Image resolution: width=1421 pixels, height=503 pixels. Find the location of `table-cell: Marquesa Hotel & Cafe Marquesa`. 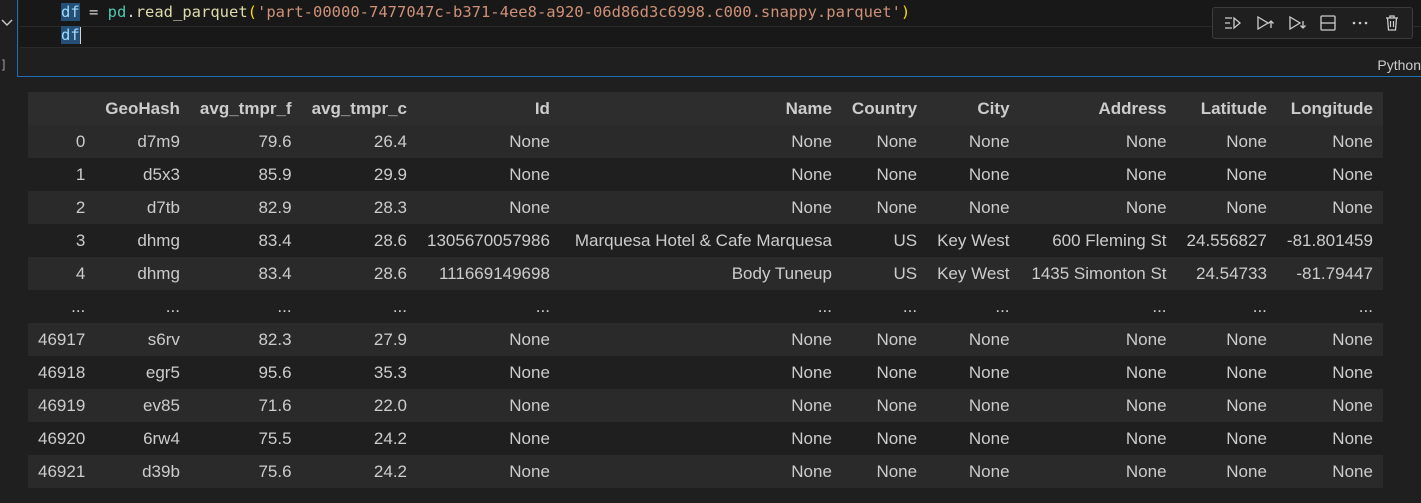

table-cell: Marquesa Hotel & Cafe Marquesa is located at coordinates (700, 240).